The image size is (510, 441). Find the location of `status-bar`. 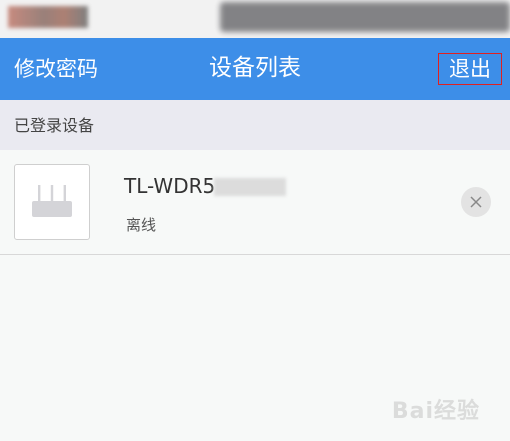

status-bar is located at coordinates (255, 19).